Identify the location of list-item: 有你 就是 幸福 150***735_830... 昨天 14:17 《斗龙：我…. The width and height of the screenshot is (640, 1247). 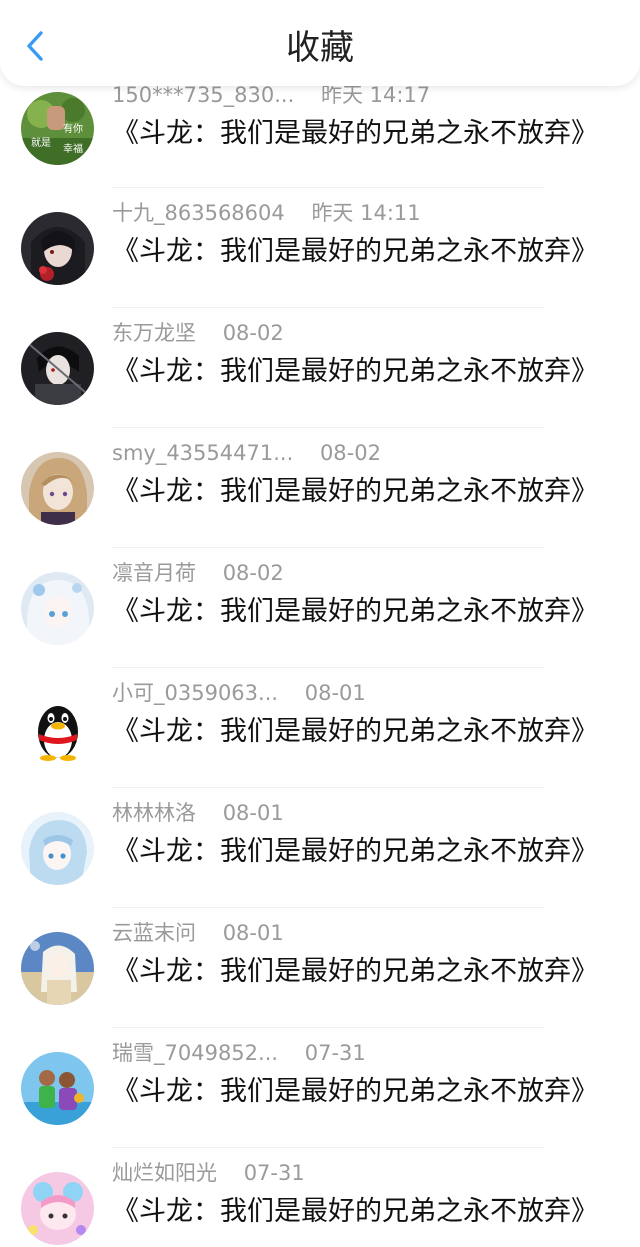
(320, 135).